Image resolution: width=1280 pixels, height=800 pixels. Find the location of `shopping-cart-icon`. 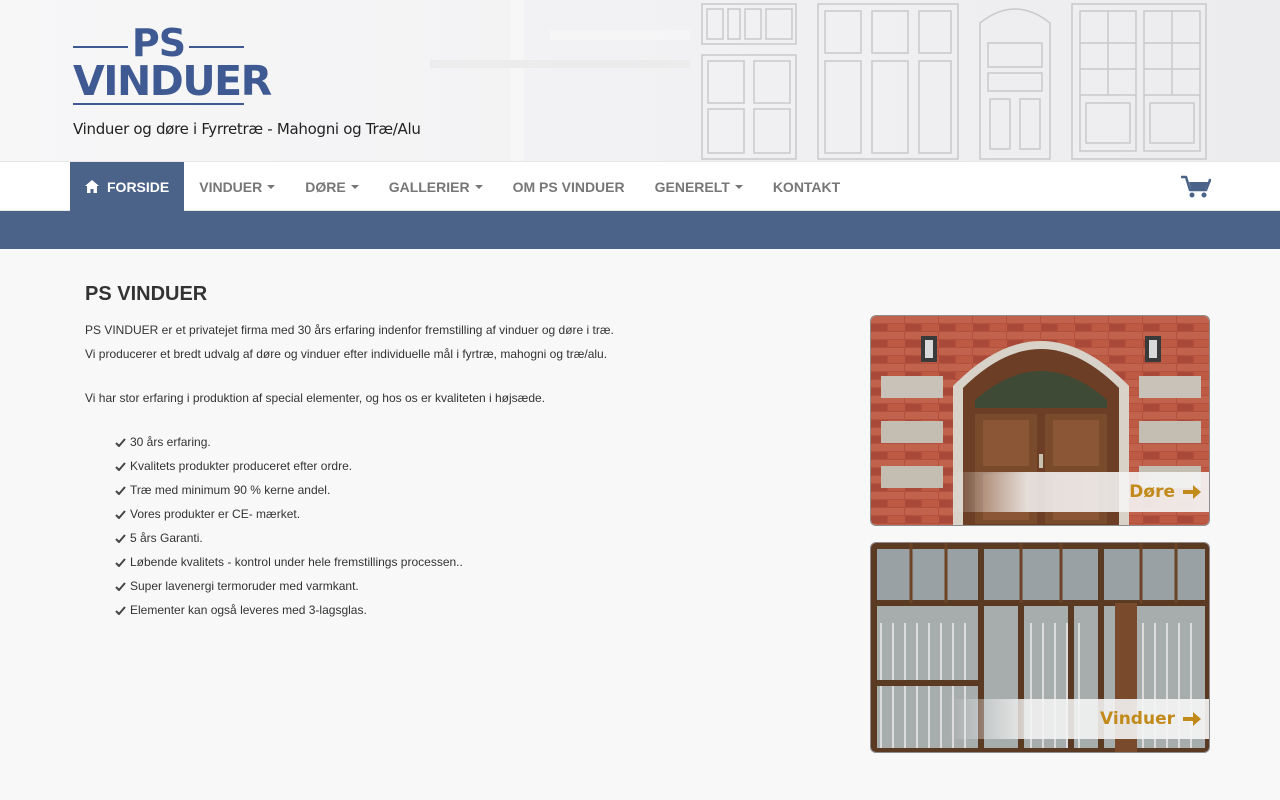

shopping-cart-icon is located at coordinates (1196, 187).